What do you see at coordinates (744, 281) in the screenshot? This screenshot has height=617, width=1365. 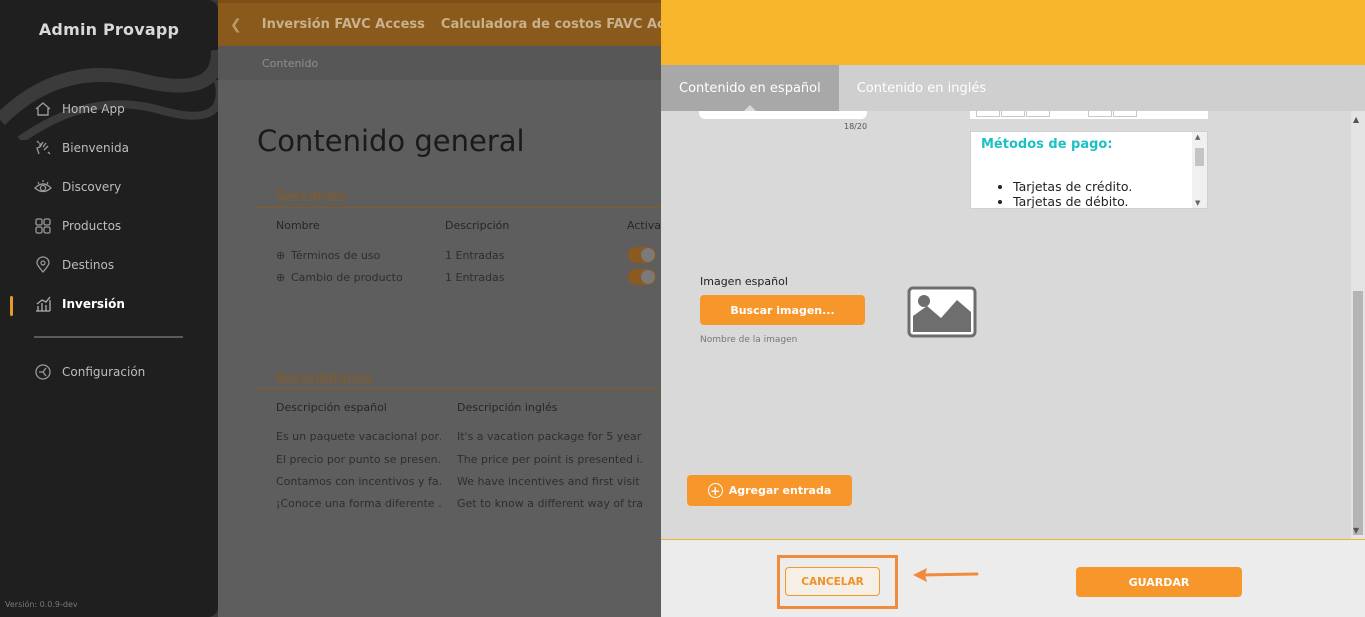 I see `image-label: Imagen español` at bounding box center [744, 281].